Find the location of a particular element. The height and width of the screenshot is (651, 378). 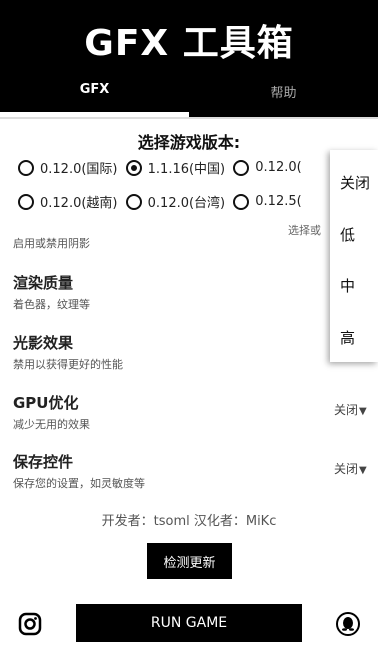

setting-title: GPU优化 is located at coordinates (46, 403).